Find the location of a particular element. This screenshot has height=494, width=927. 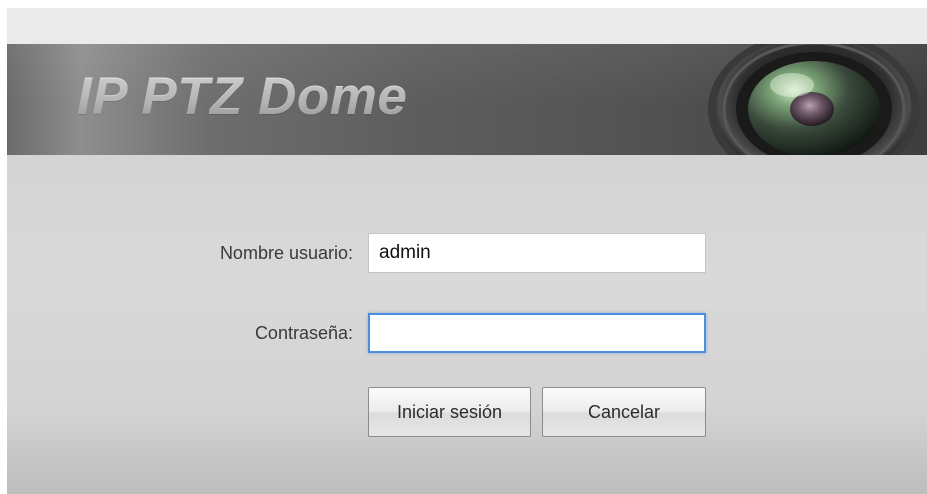

login-button: Iniciar sesión is located at coordinates (449, 412).